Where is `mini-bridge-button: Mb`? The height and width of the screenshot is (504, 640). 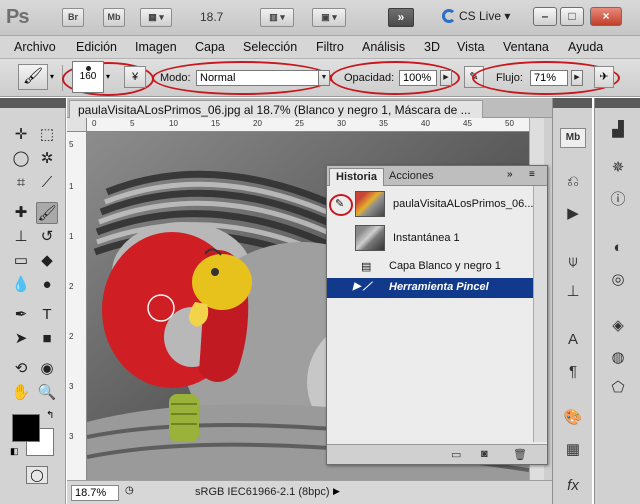
mini-bridge-button: Mb is located at coordinates (114, 17).